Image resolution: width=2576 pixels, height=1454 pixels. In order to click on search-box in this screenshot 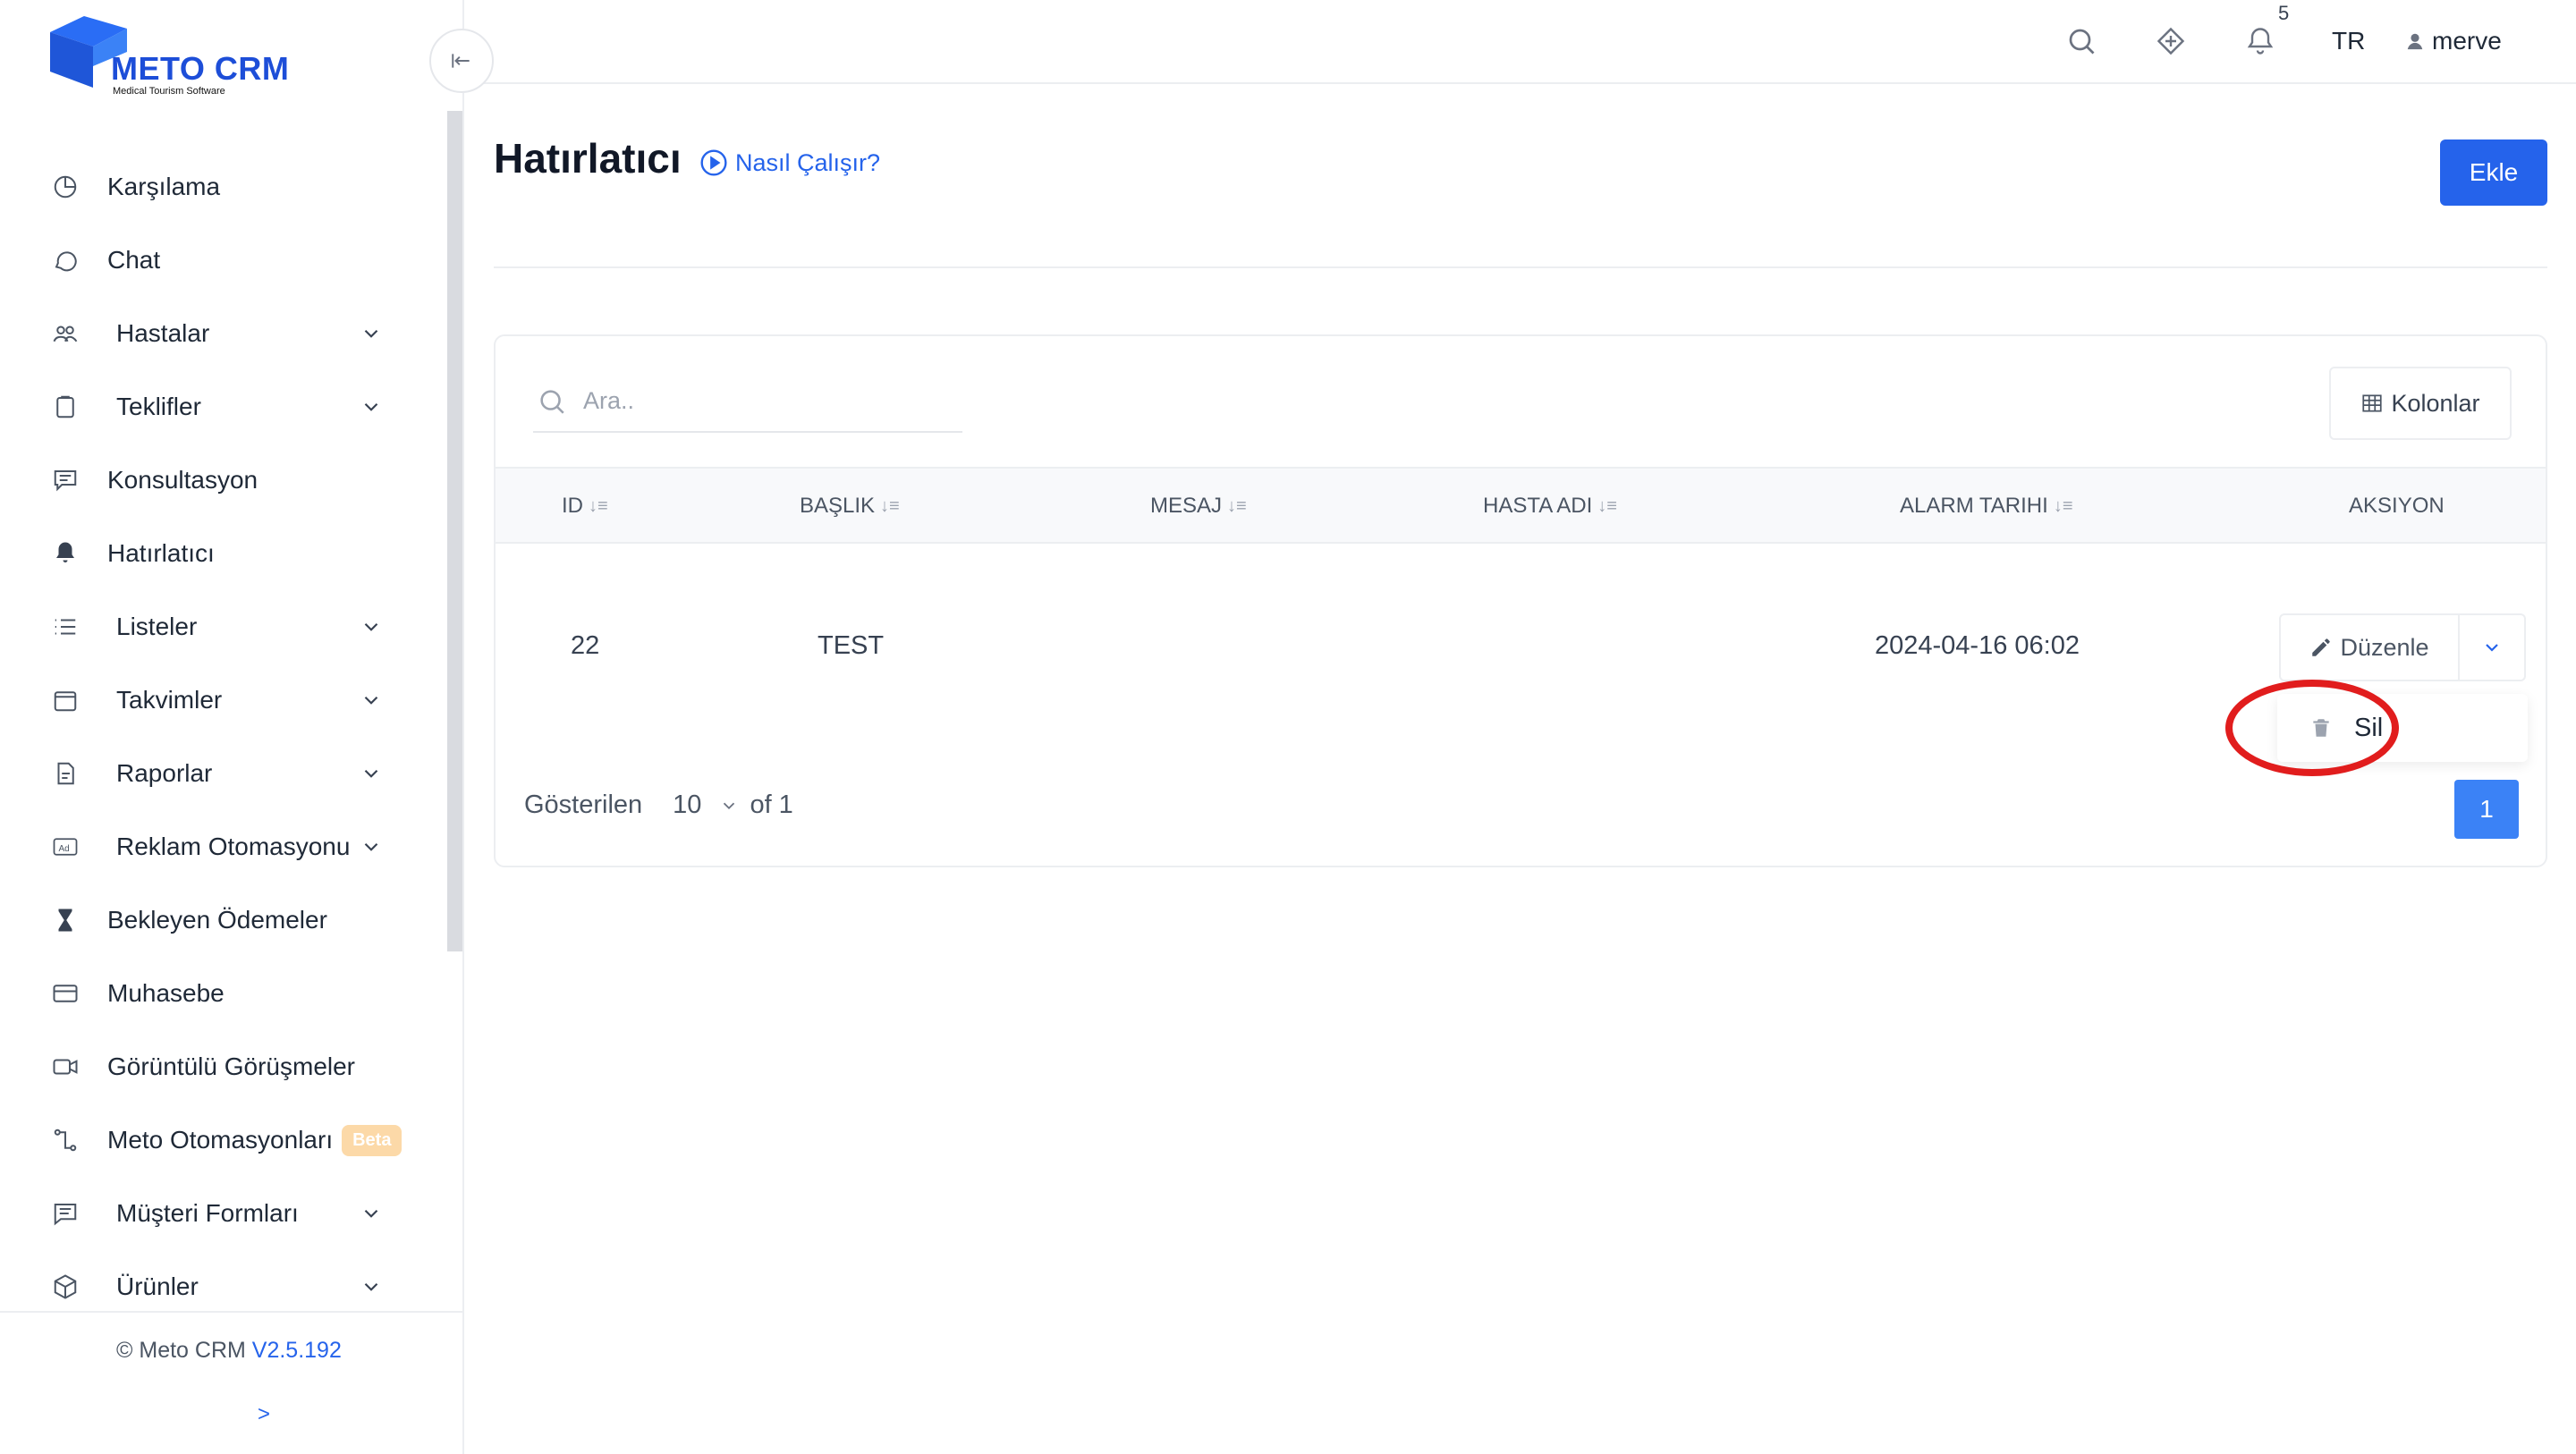, I will do `click(747, 404)`.